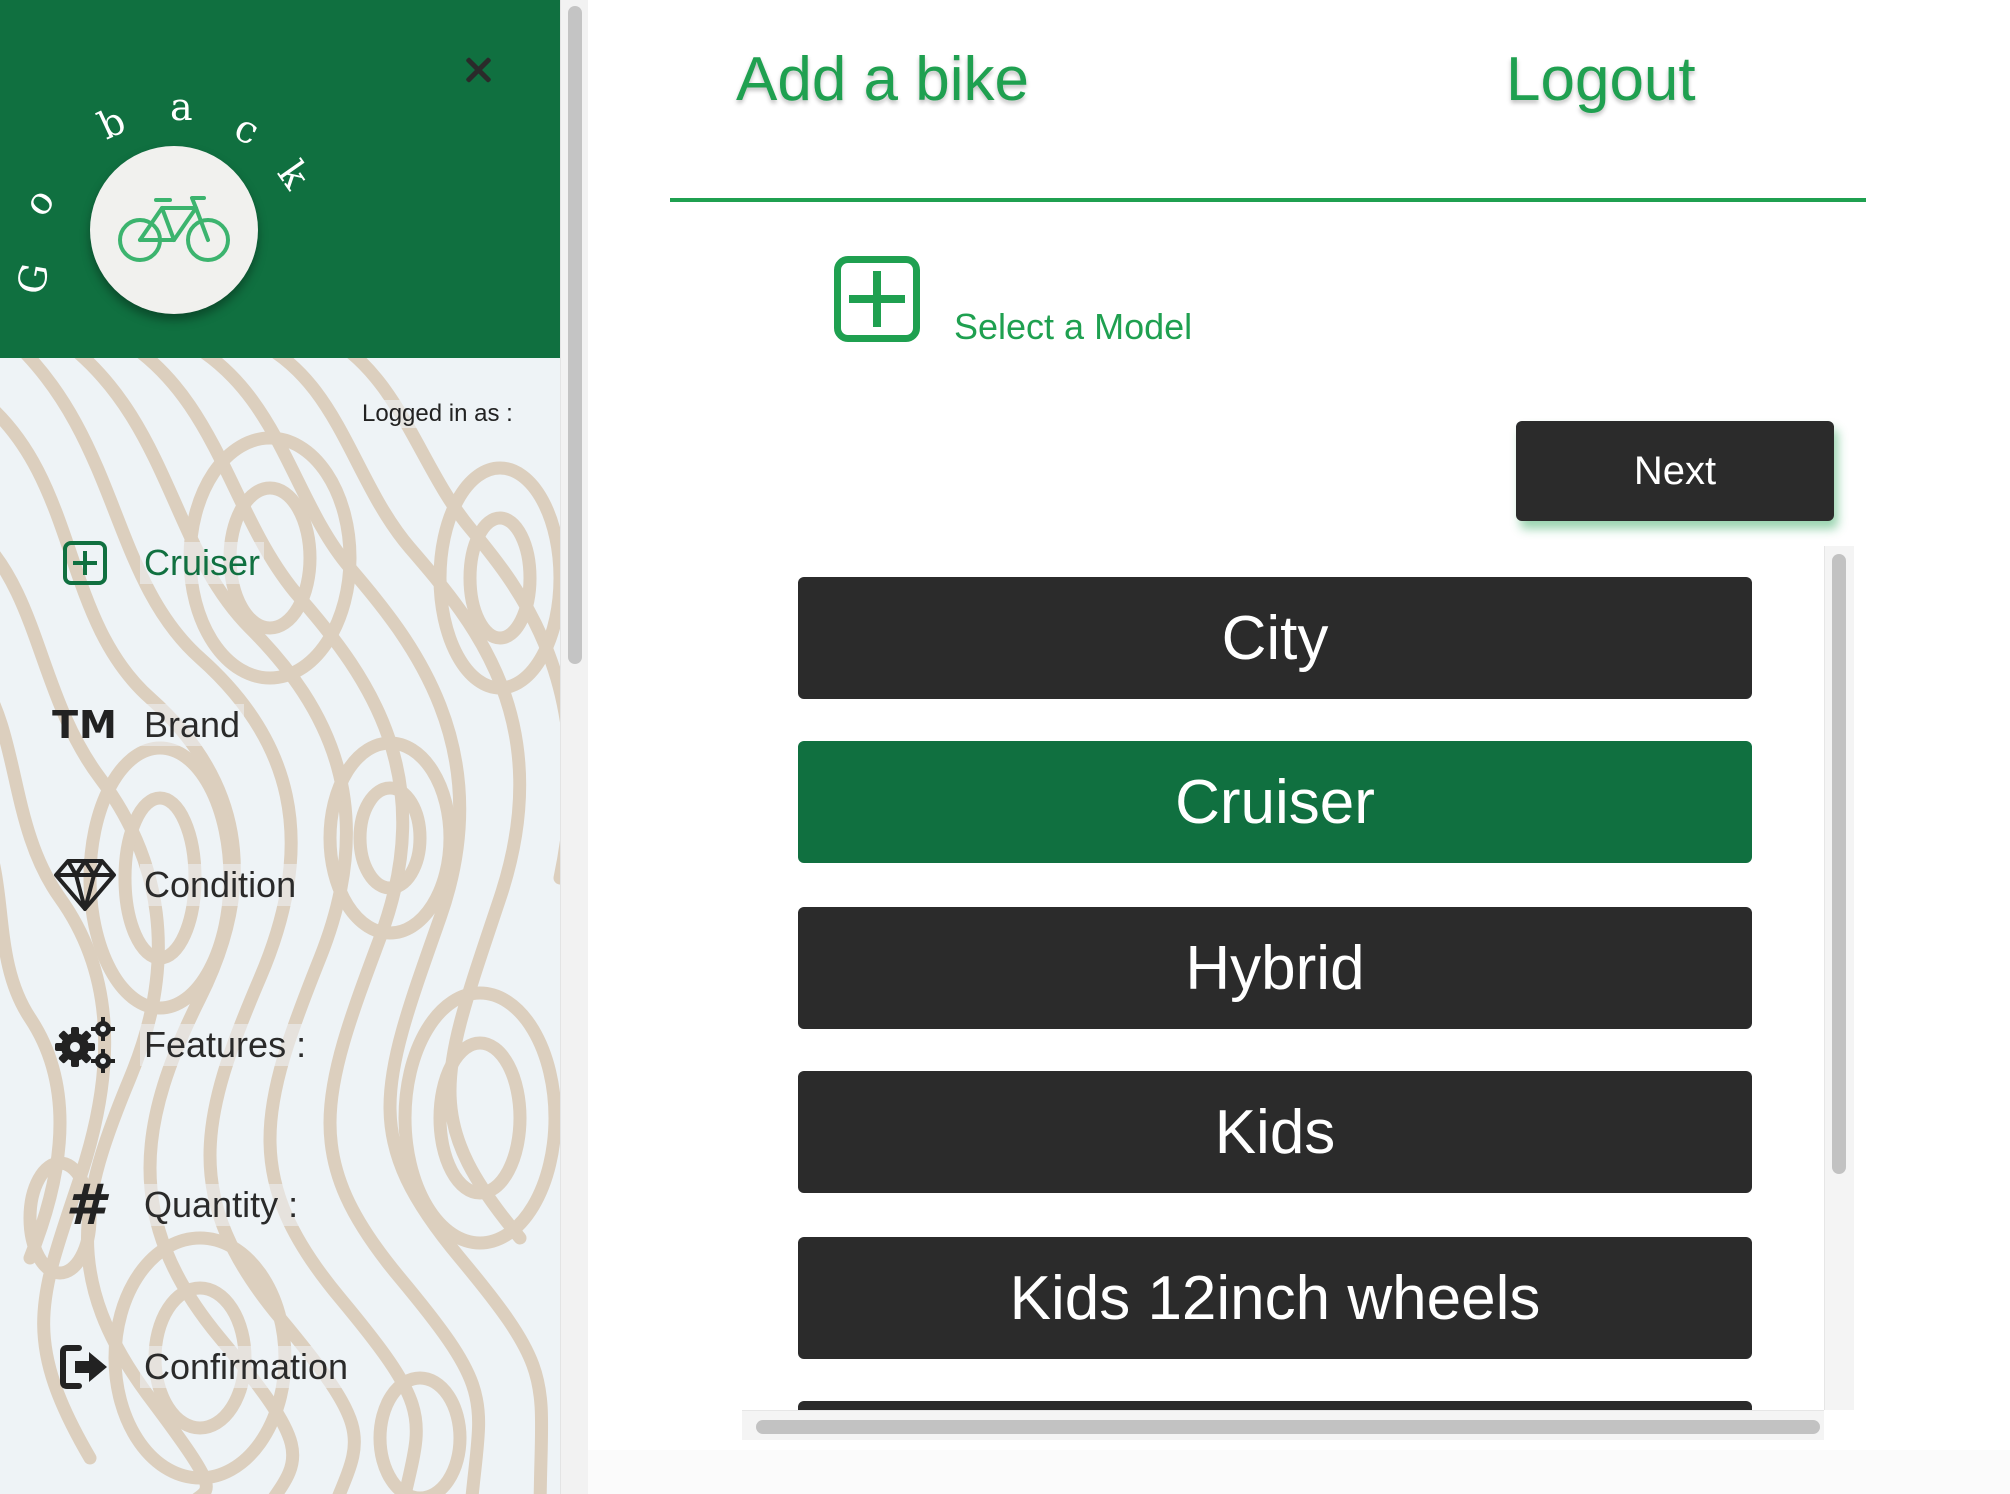 The image size is (2010, 1494). I want to click on sign-out-icon, so click(85, 1367).